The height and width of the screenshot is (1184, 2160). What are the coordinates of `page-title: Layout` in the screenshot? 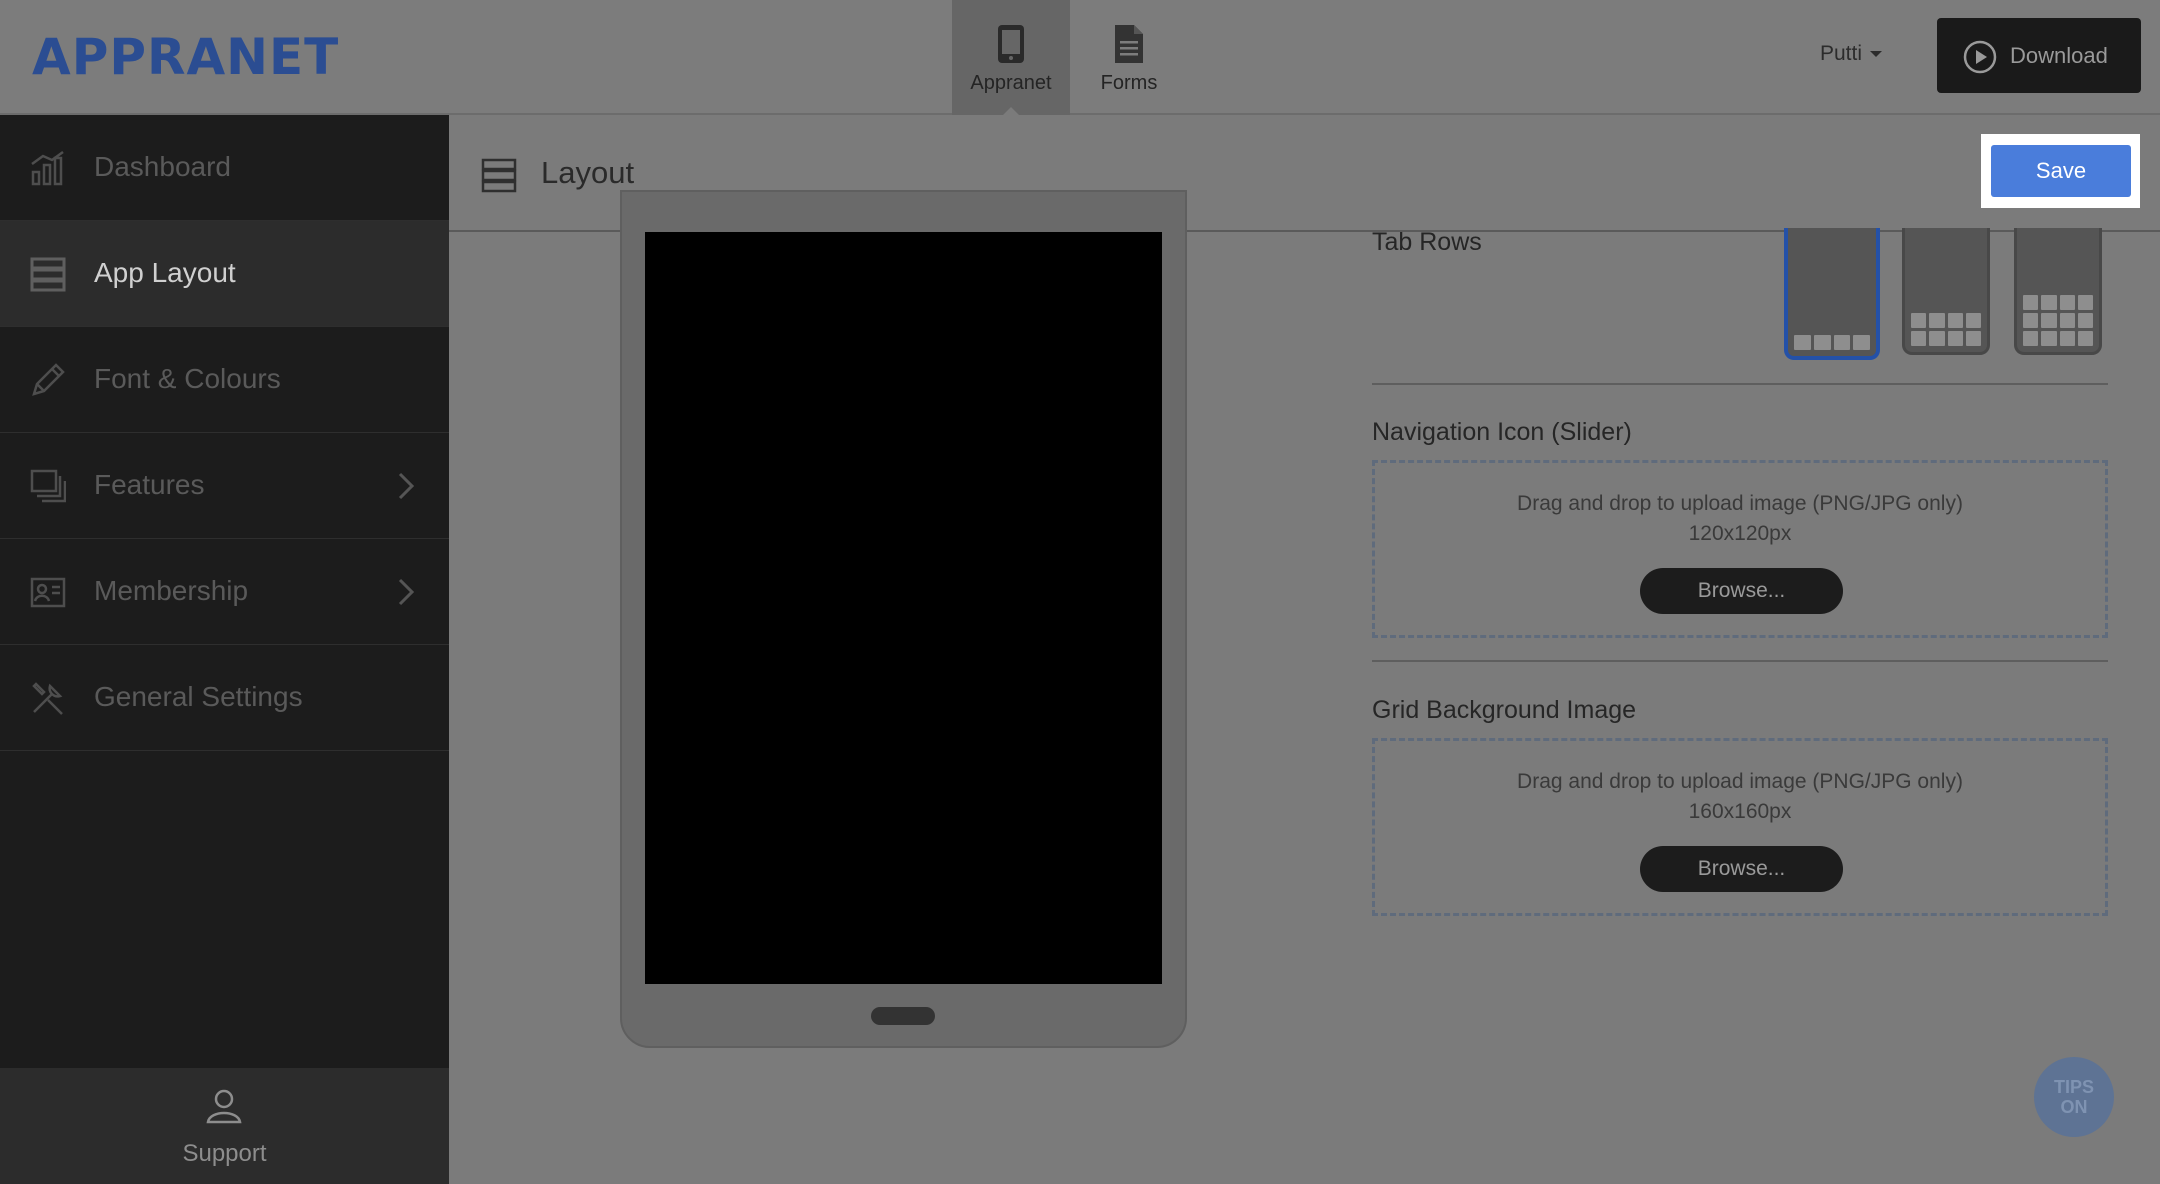 It's located at (588, 172).